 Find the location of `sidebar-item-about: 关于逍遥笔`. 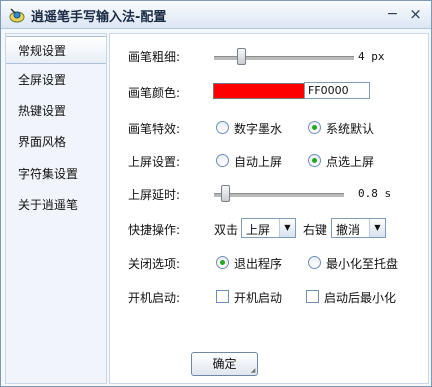

sidebar-item-about: 关于逍遥笔 is located at coordinates (56, 205).